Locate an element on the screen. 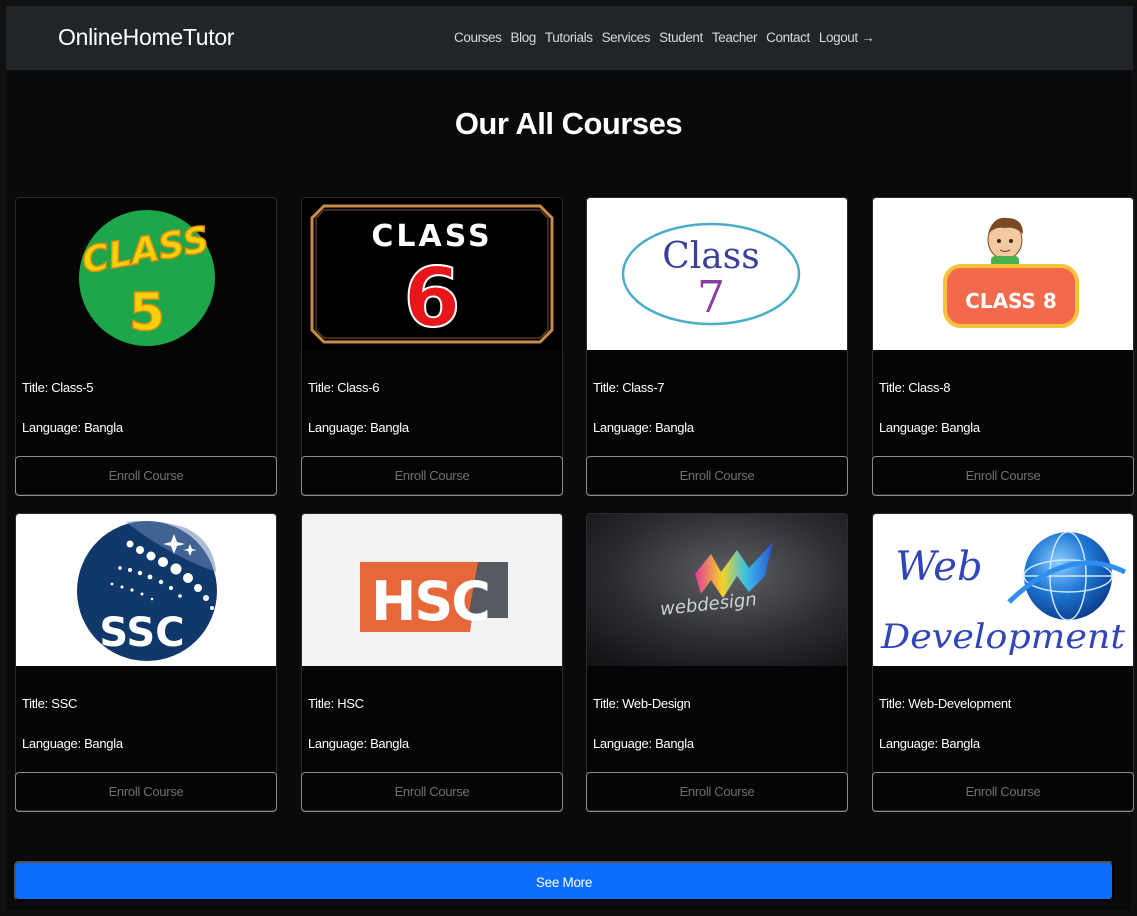 Image resolution: width=1137 pixels, height=916 pixels. course-image-class-7: Class 7 is located at coordinates (717, 274).